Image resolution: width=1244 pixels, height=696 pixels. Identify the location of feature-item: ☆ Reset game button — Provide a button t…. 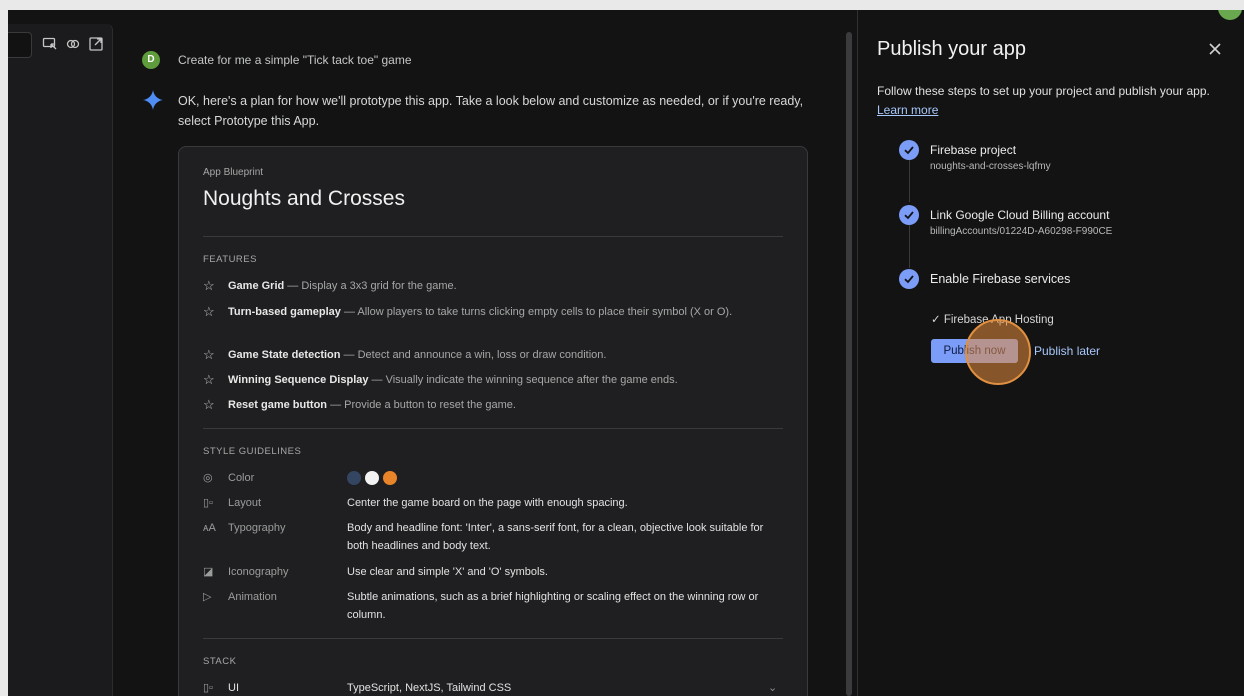
(493, 405).